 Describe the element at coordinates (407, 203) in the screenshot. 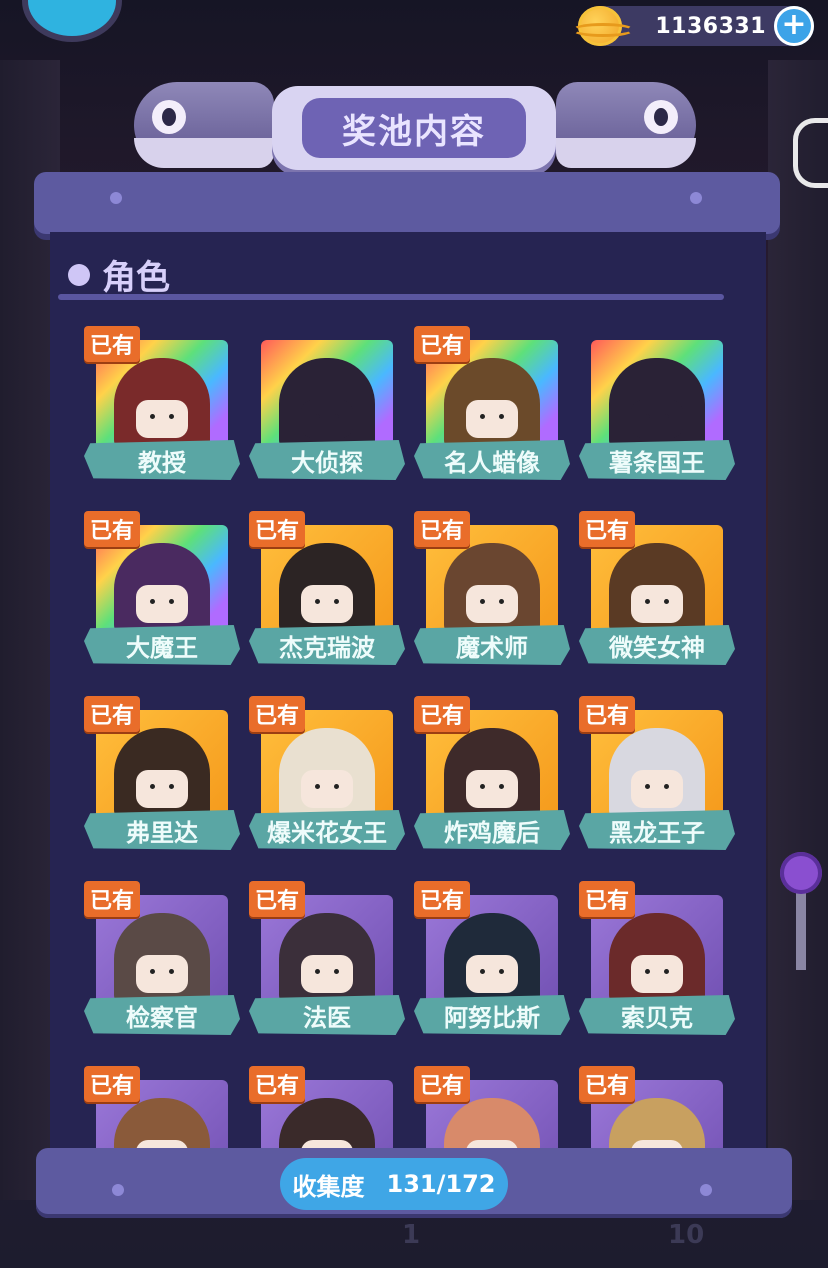

I see `scroll-frame-top` at that location.